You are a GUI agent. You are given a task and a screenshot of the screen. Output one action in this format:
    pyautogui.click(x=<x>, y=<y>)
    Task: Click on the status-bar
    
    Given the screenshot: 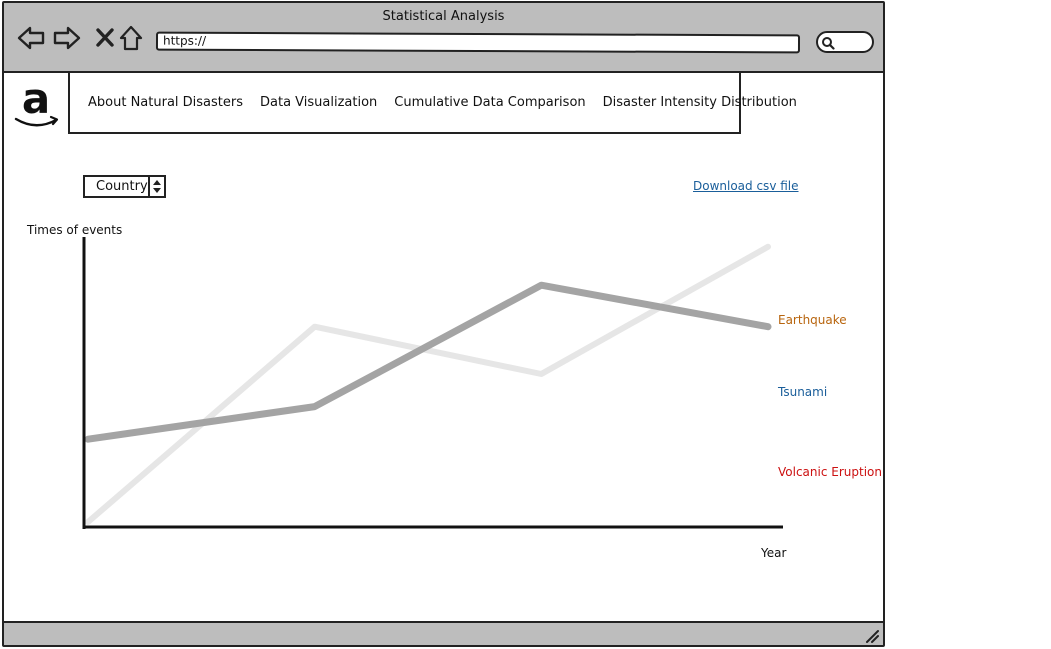 What is the action you would take?
    pyautogui.click(x=443, y=633)
    